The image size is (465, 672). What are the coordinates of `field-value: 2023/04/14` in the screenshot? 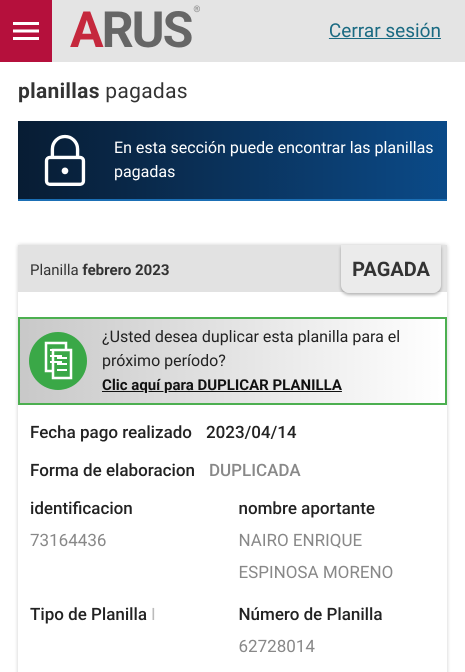 It's located at (251, 433).